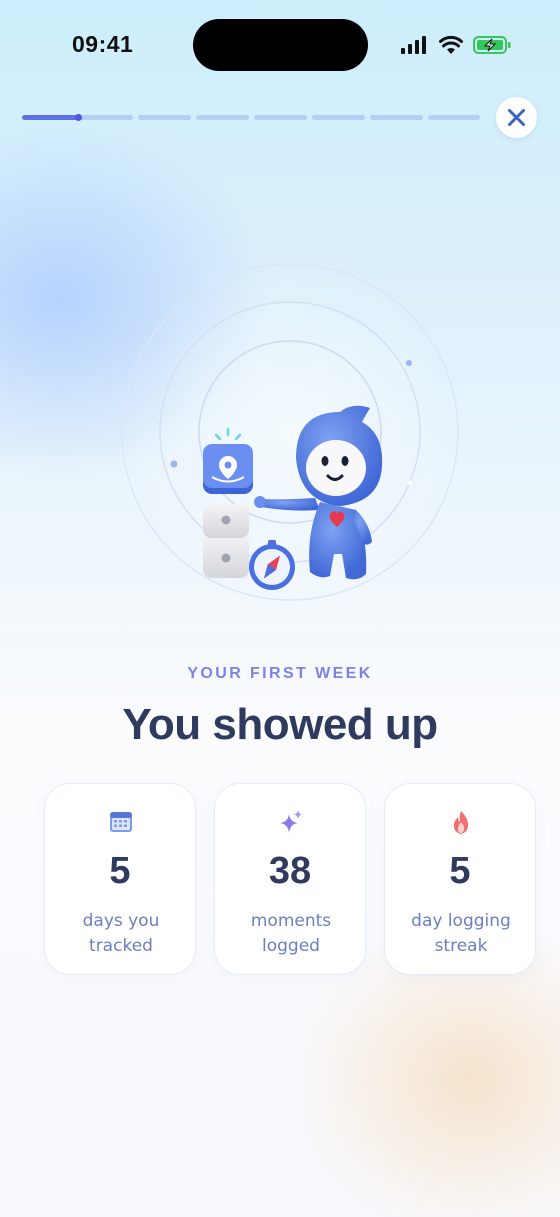  Describe the element at coordinates (461, 822) in the screenshot. I see `flame-icon` at that location.